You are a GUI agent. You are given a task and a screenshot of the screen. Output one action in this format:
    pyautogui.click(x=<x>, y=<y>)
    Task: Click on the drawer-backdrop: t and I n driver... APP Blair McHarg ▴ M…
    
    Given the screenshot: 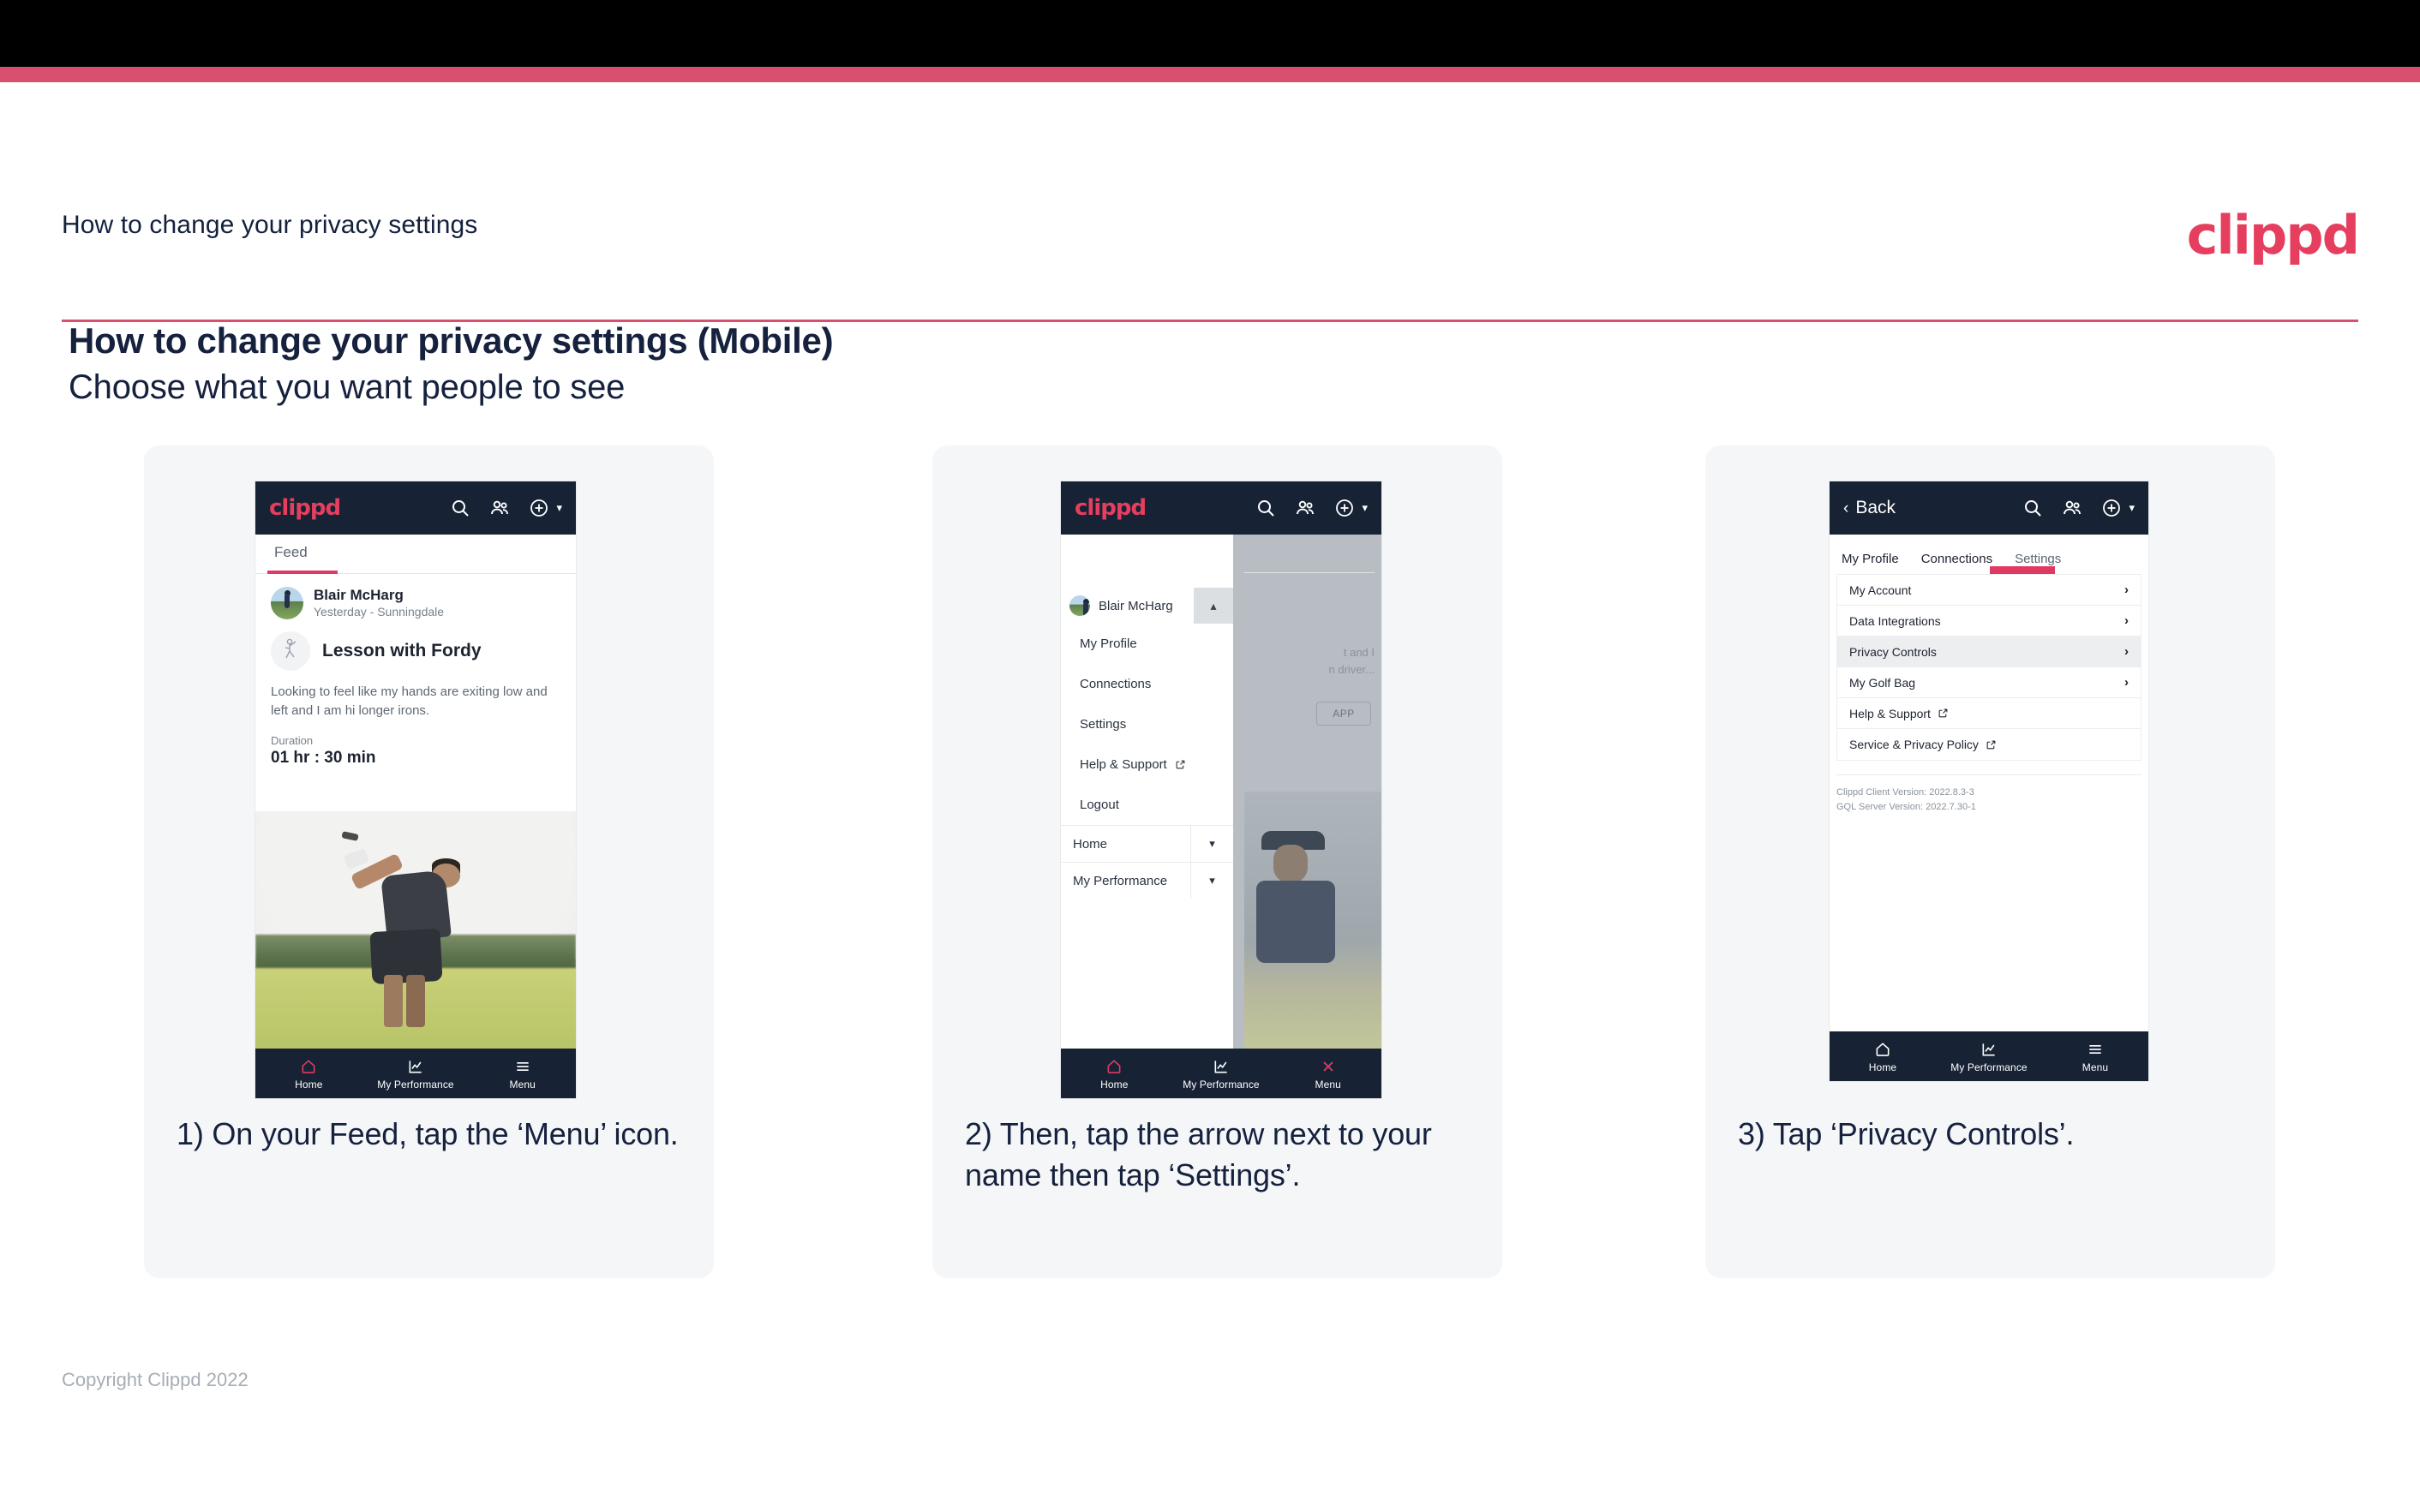 What is the action you would take?
    pyautogui.click(x=1221, y=792)
    